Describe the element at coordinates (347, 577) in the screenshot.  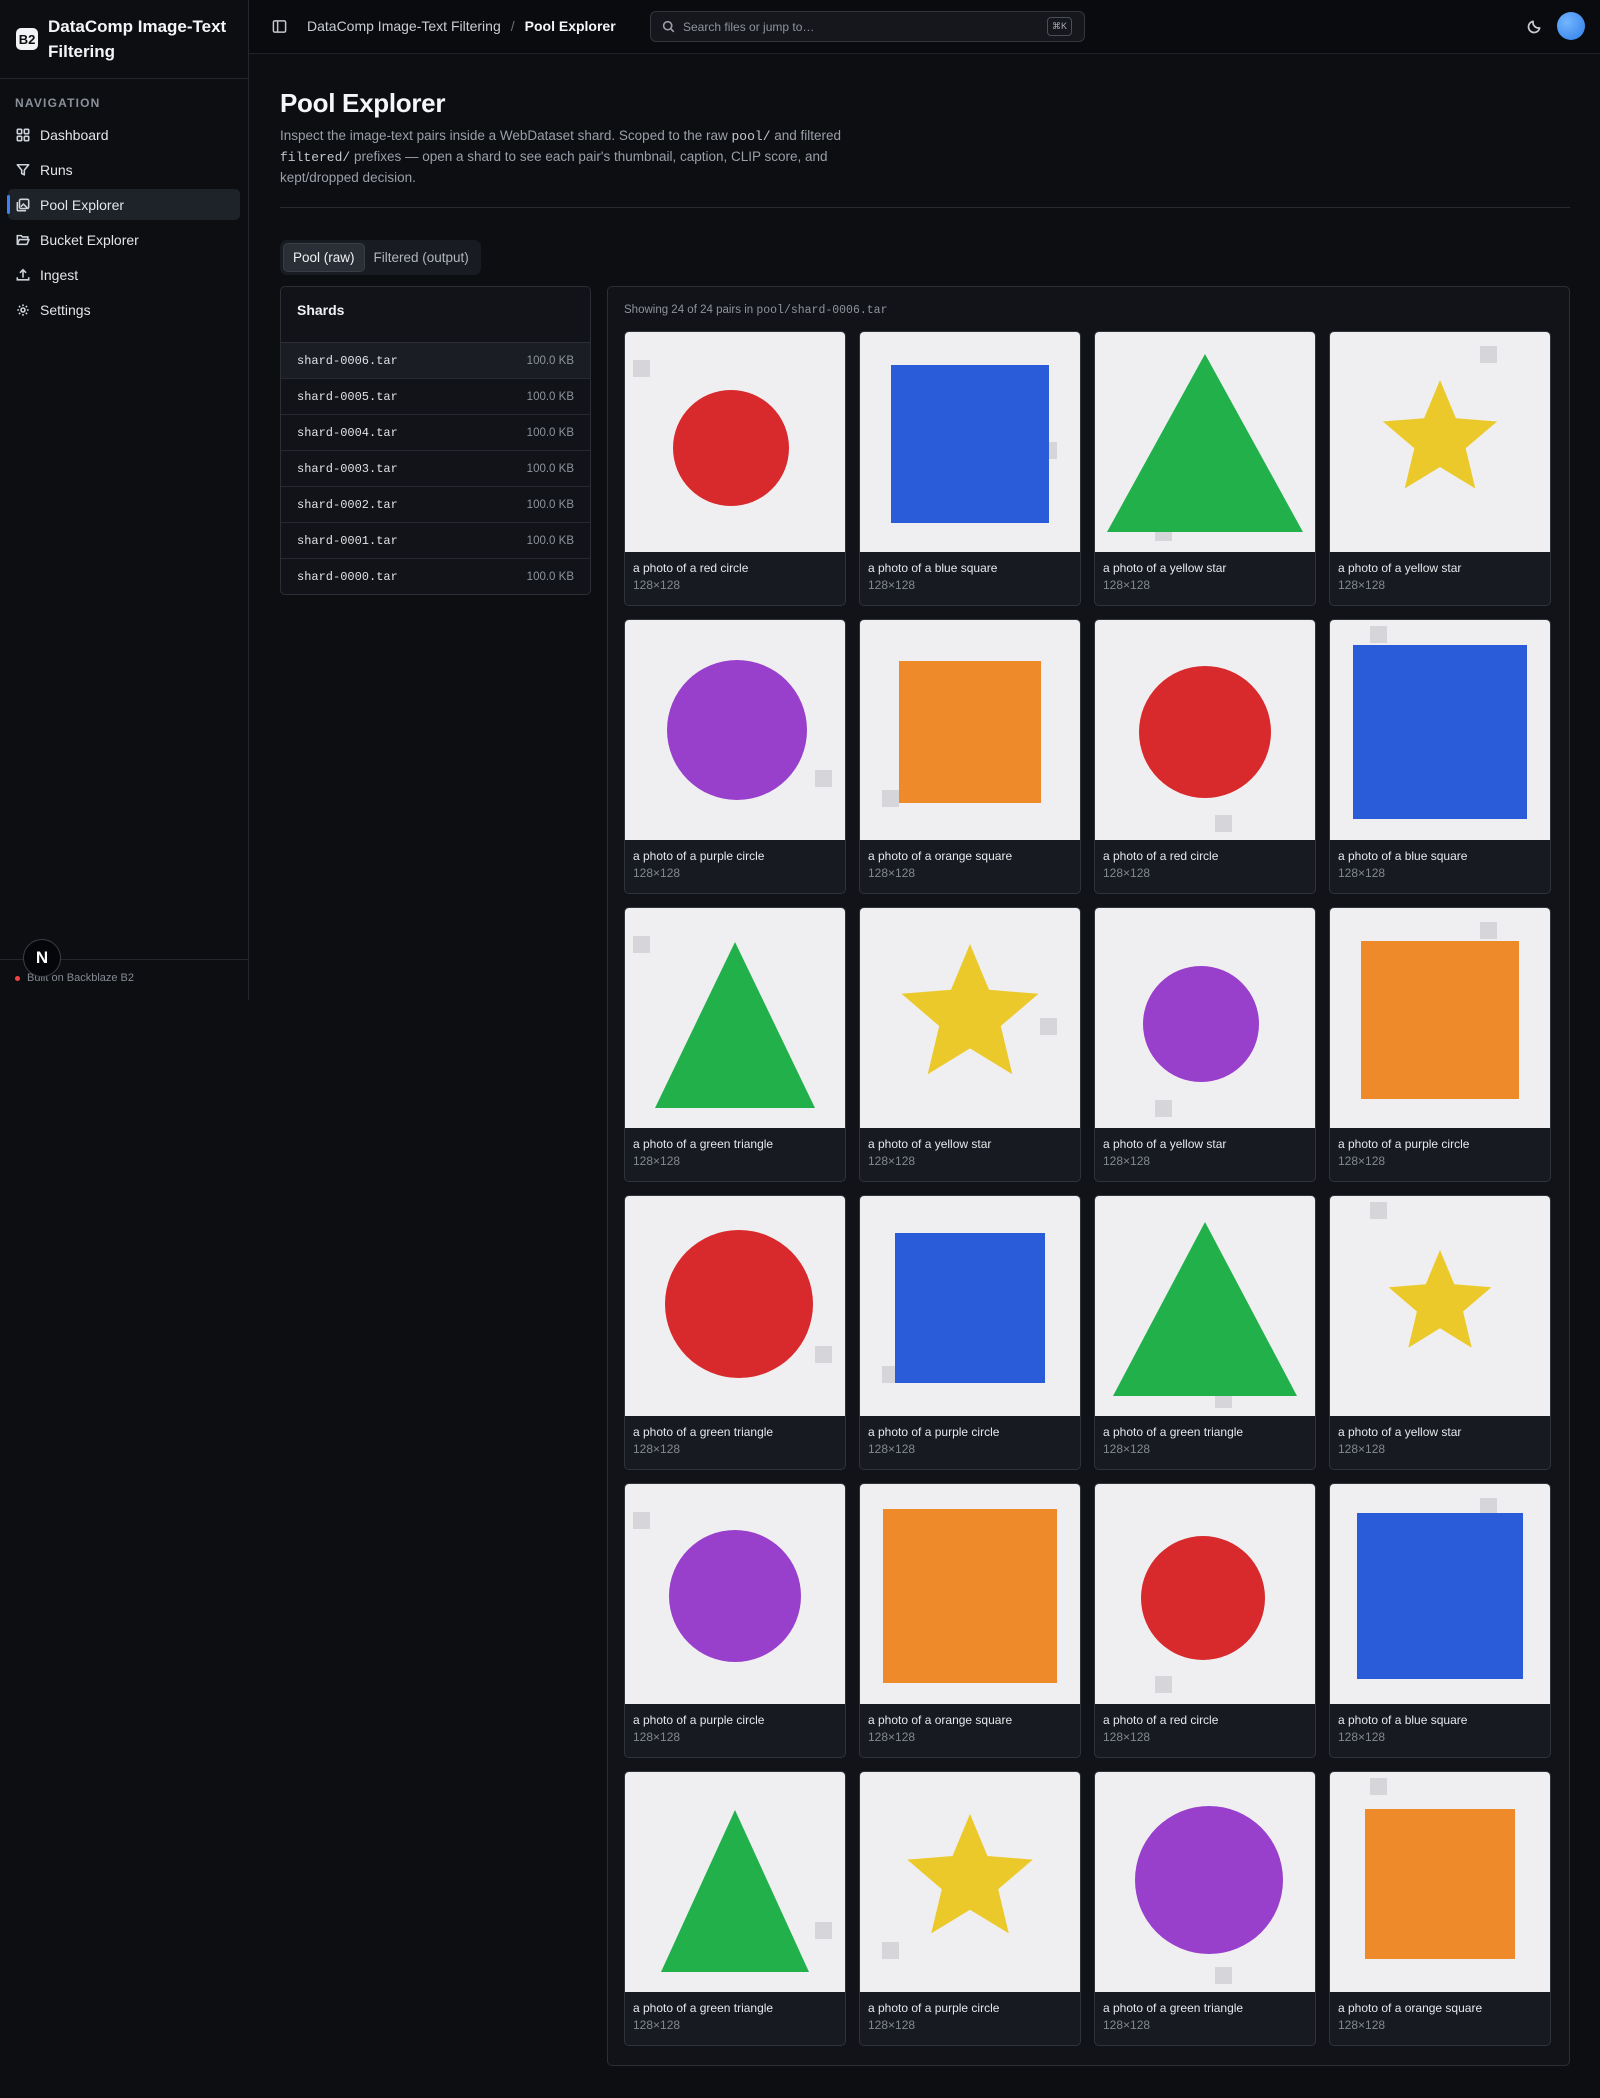
I see `shard-name: shard-0000.tar` at that location.